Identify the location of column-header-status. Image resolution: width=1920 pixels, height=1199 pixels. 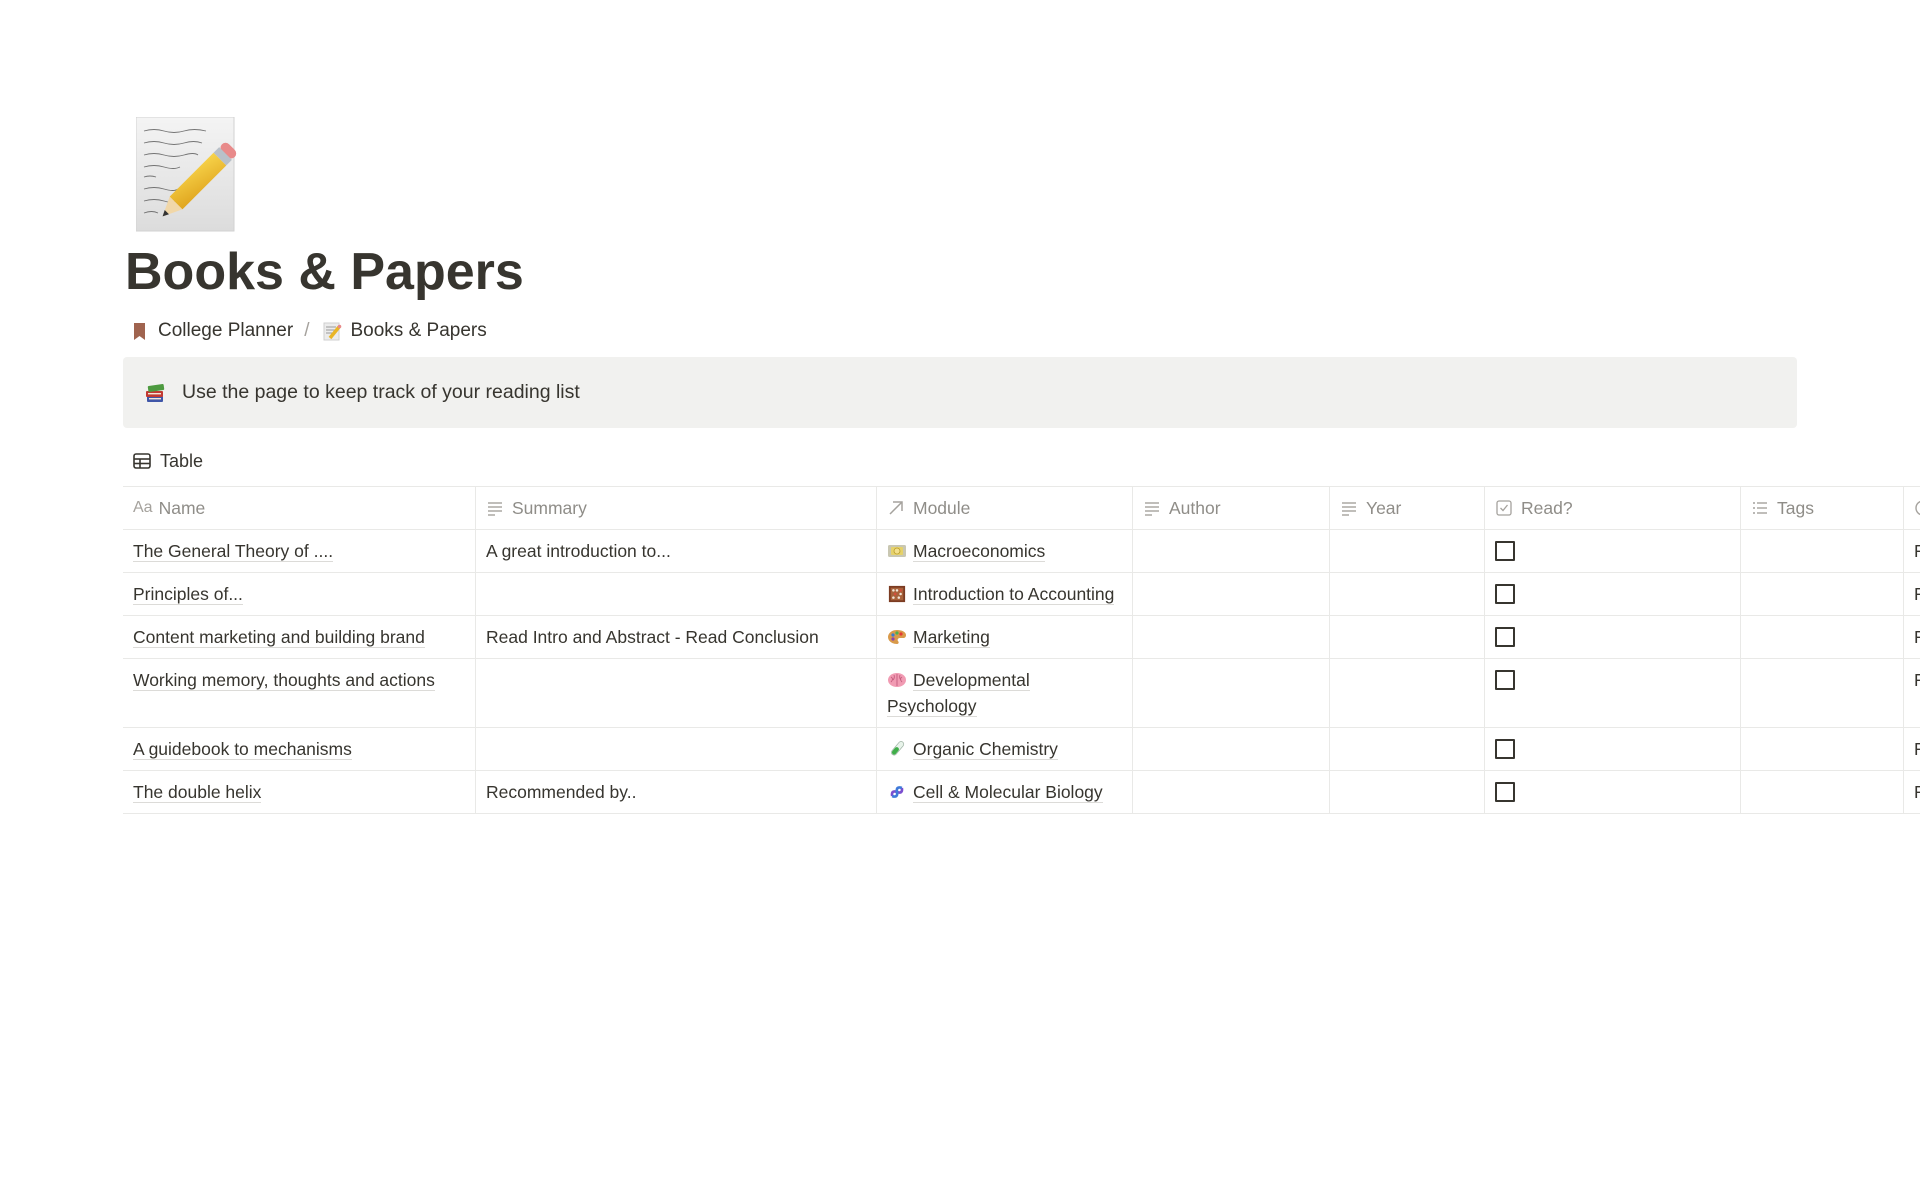
(1912, 508).